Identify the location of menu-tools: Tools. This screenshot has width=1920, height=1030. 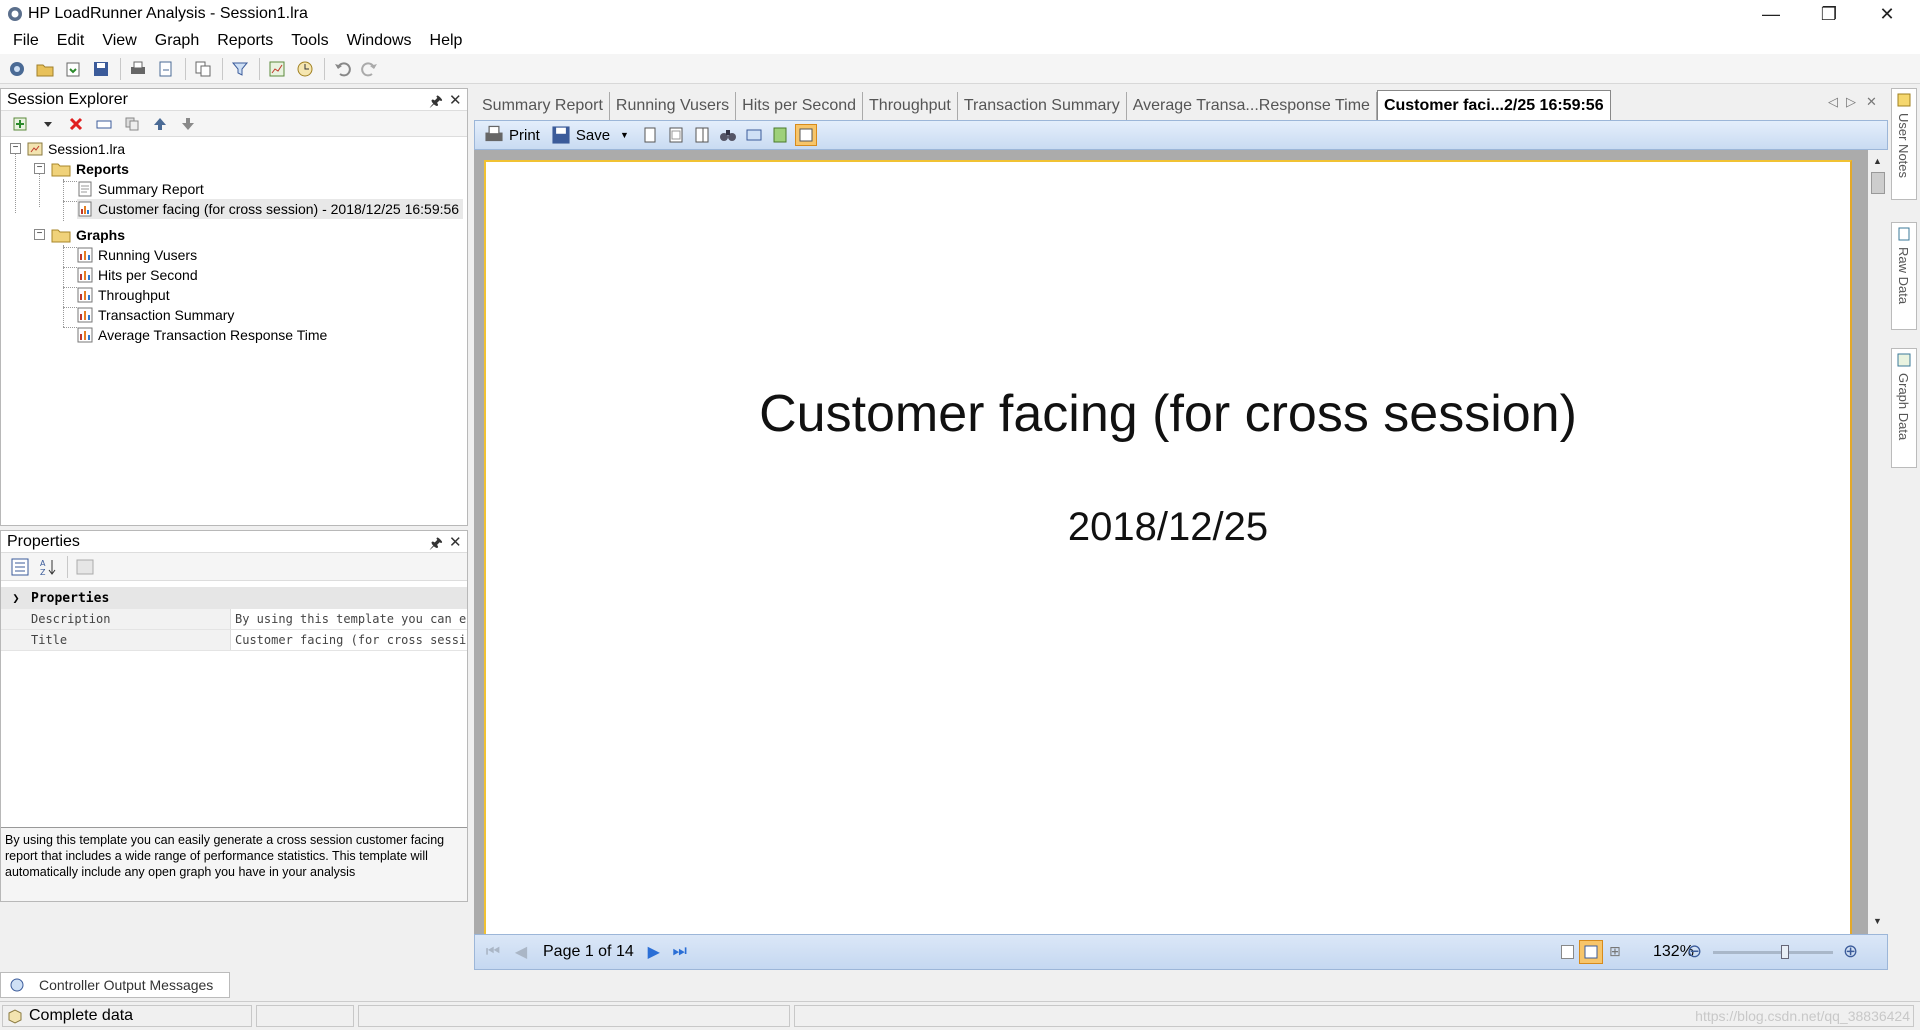
(309, 41).